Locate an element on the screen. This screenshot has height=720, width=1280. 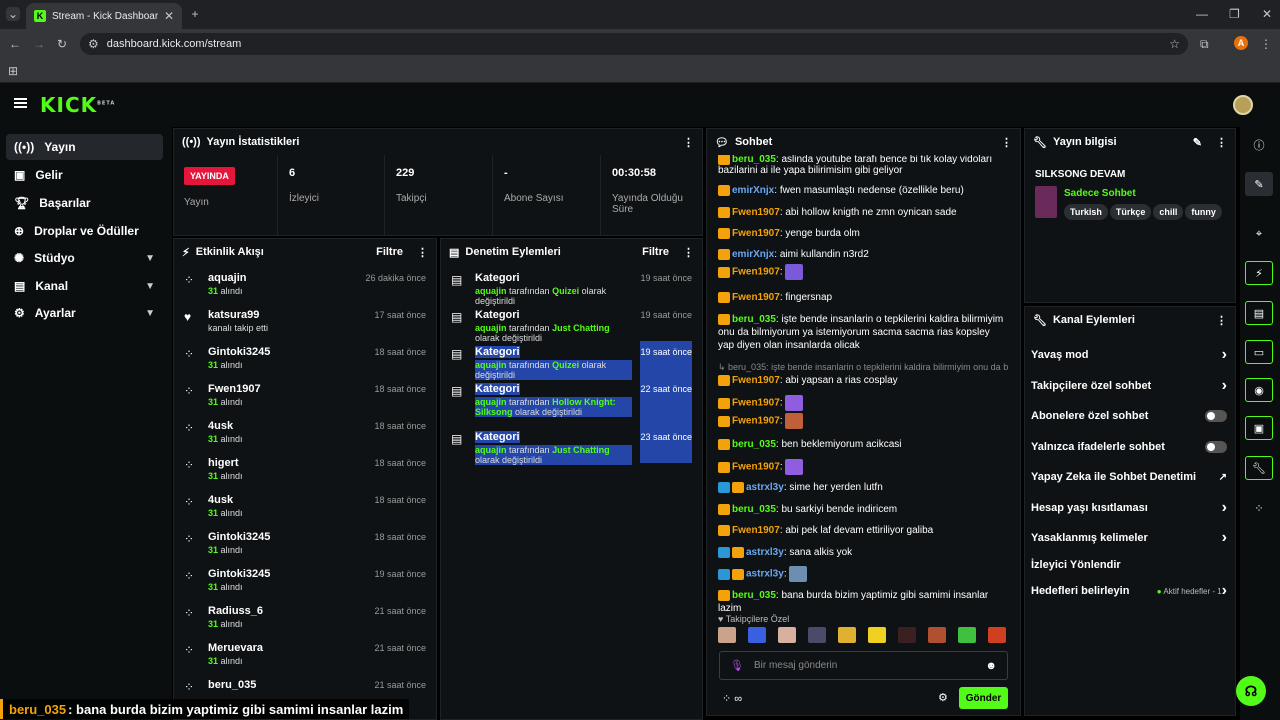
chat-bubble-icon: ▭ is located at coordinates (1259, 352).